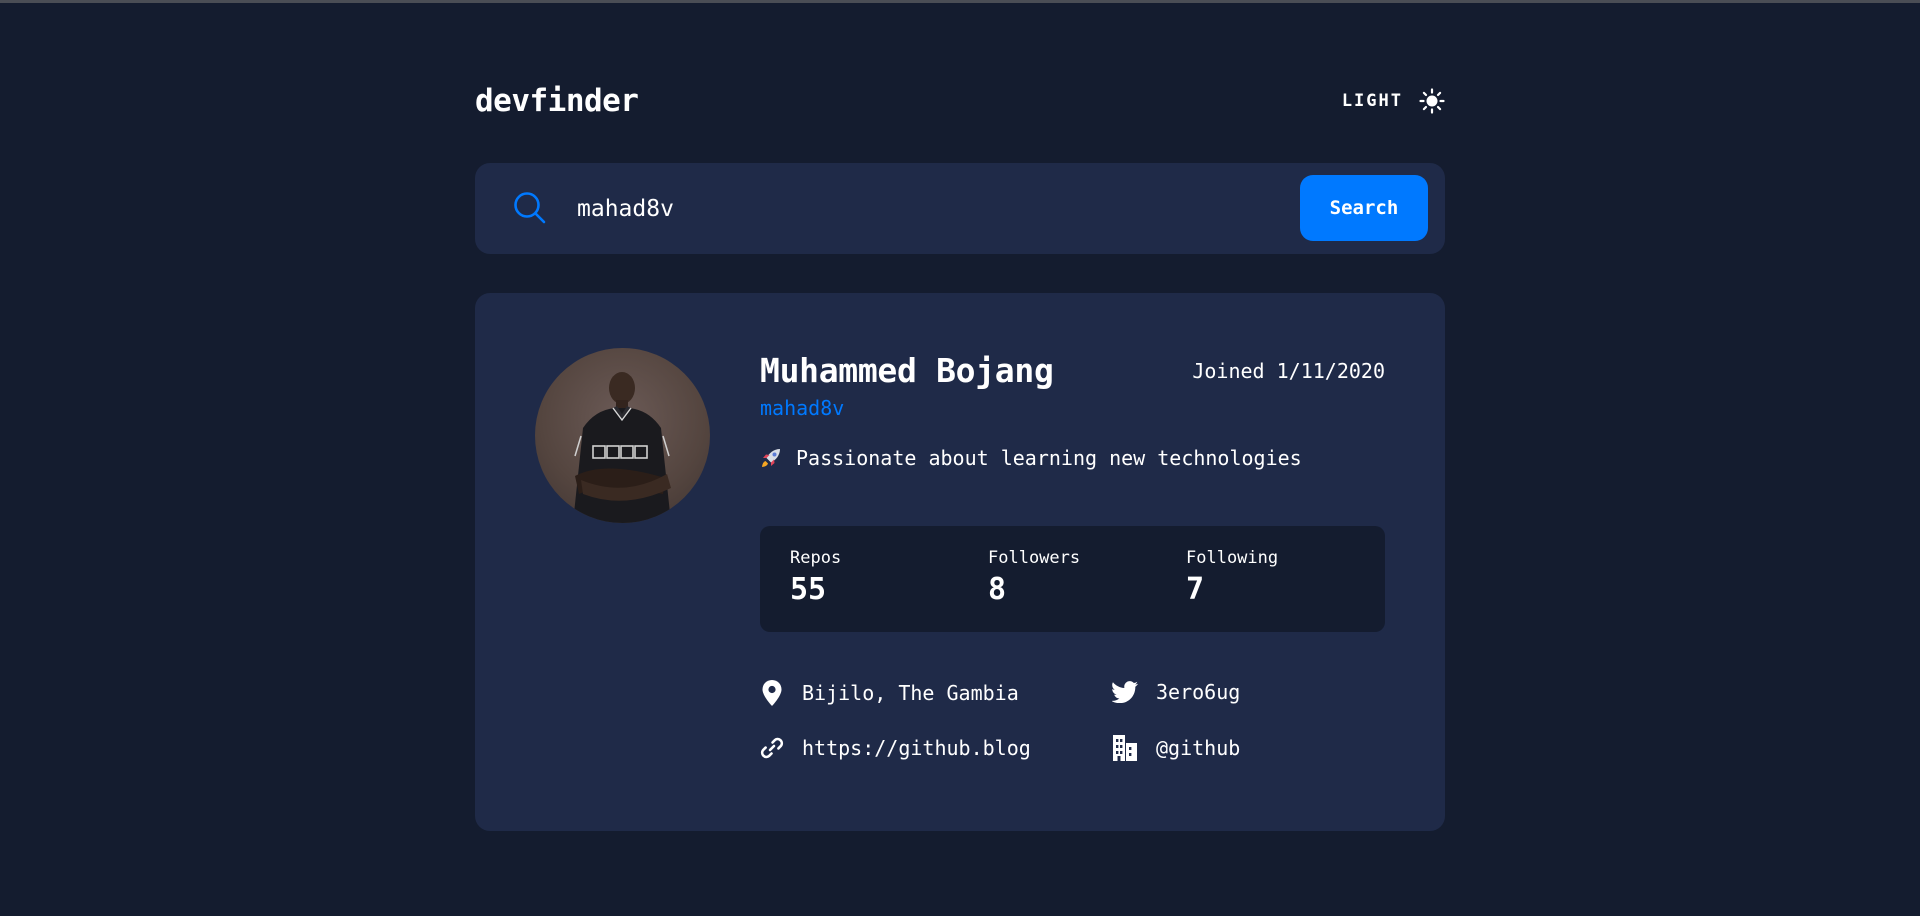 This screenshot has width=1920, height=916. What do you see at coordinates (1364, 208) in the screenshot?
I see `search-button: Search` at bounding box center [1364, 208].